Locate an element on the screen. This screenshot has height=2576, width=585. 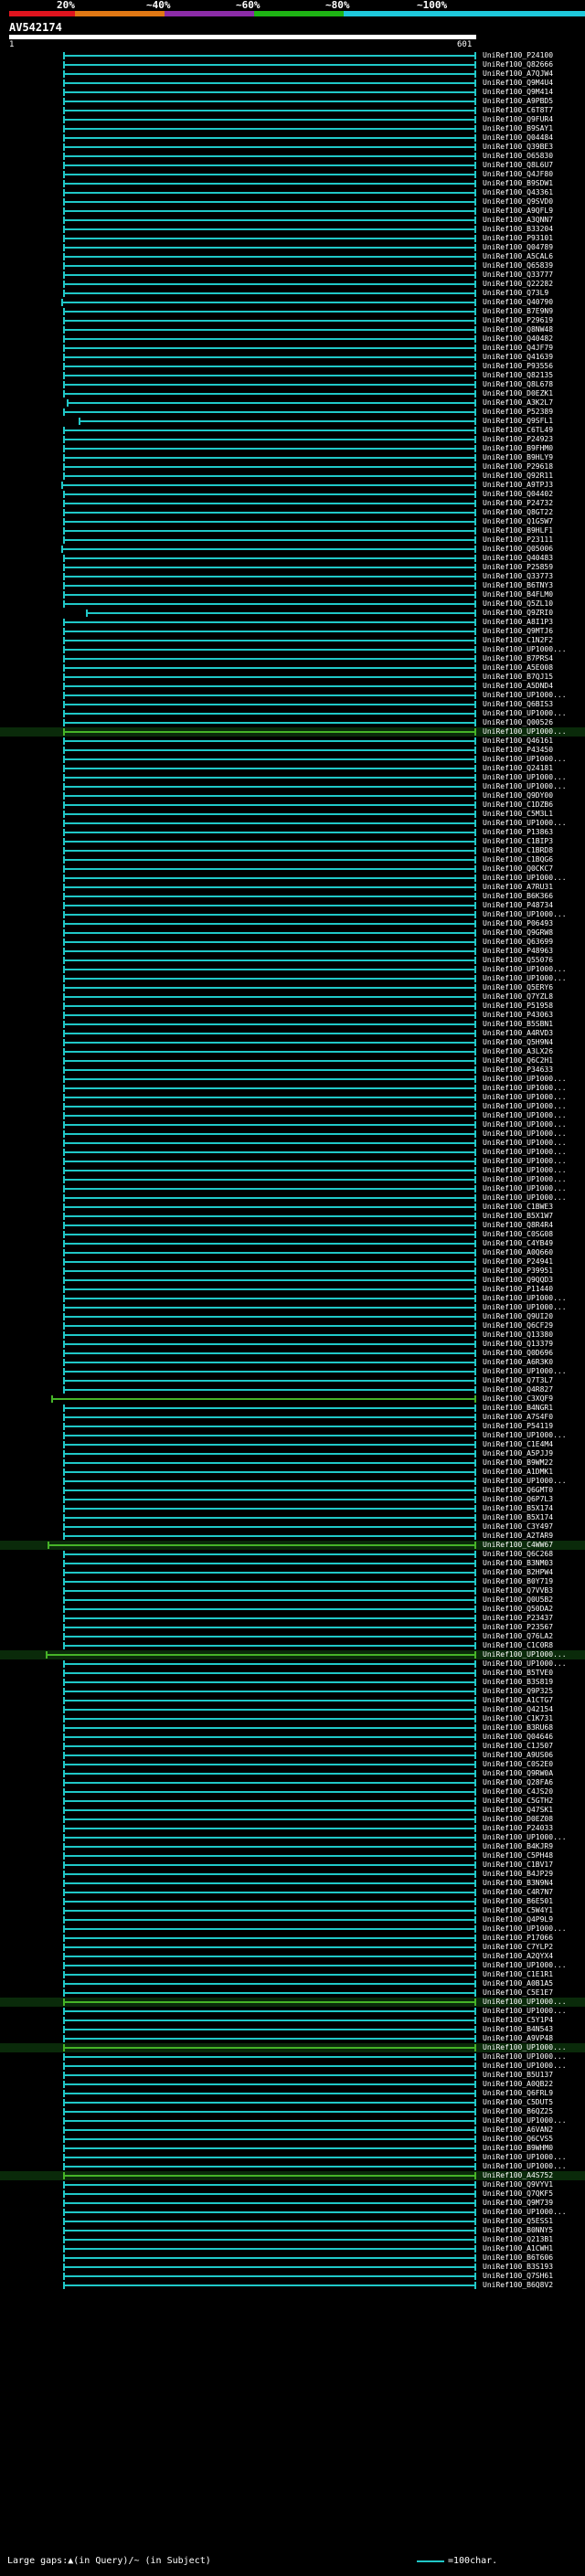
hit-label-link: UniRef100_Q6BIS3 is located at coordinates (518, 704).